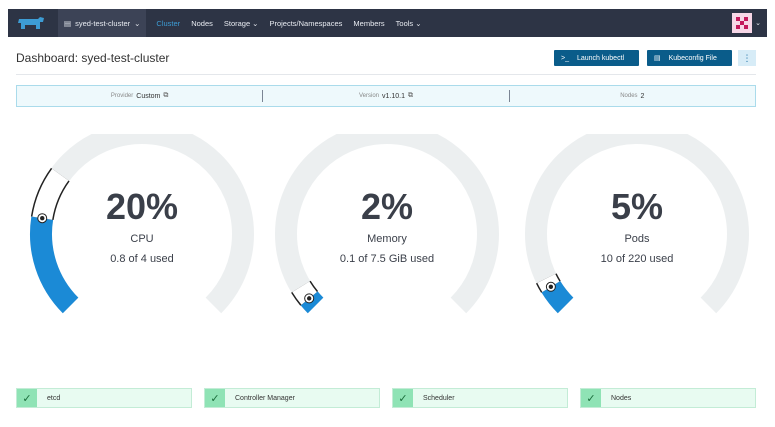 This screenshot has width=775, height=427. Describe the element at coordinates (657, 58) in the screenshot. I see `file-icon: ▤` at that location.